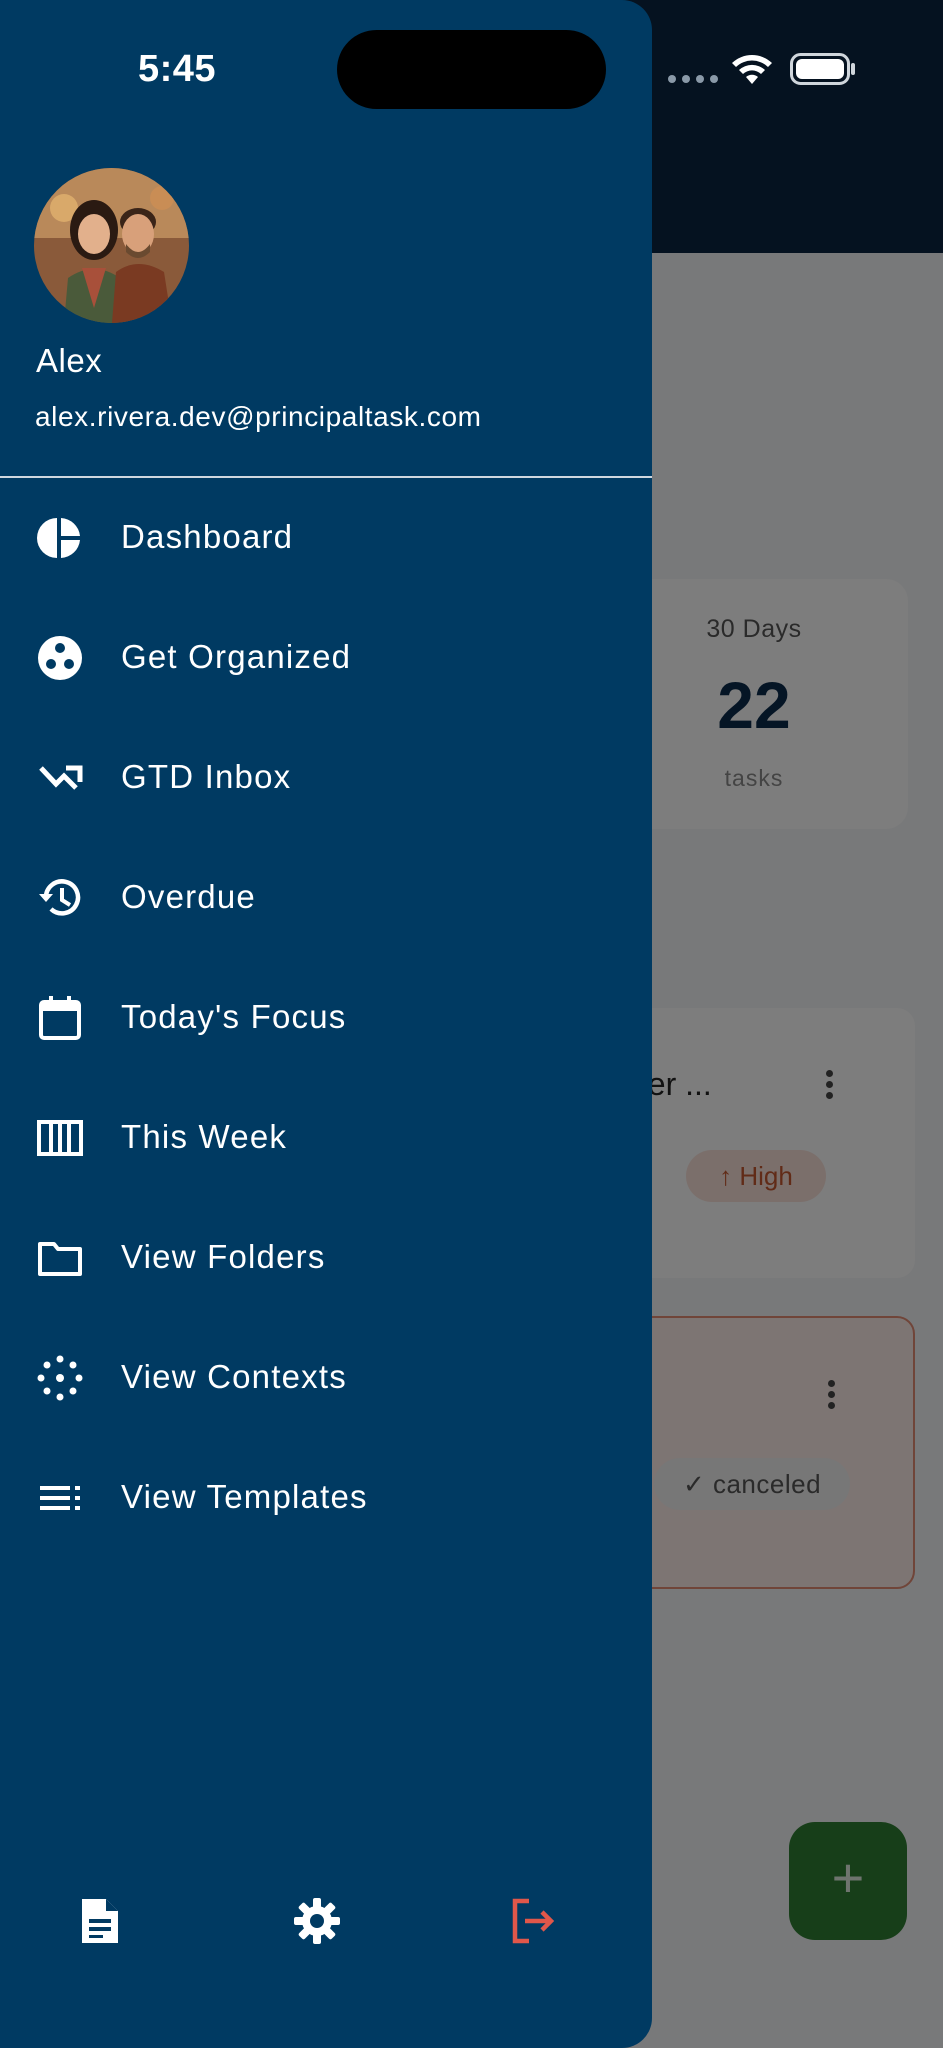  Describe the element at coordinates (223, 1256) in the screenshot. I see `menu-label: View Folders` at that location.